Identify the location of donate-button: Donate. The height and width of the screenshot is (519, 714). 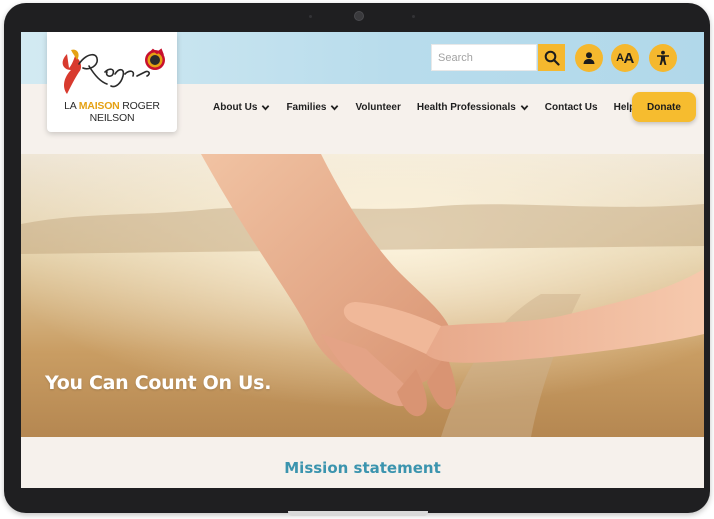
(664, 107).